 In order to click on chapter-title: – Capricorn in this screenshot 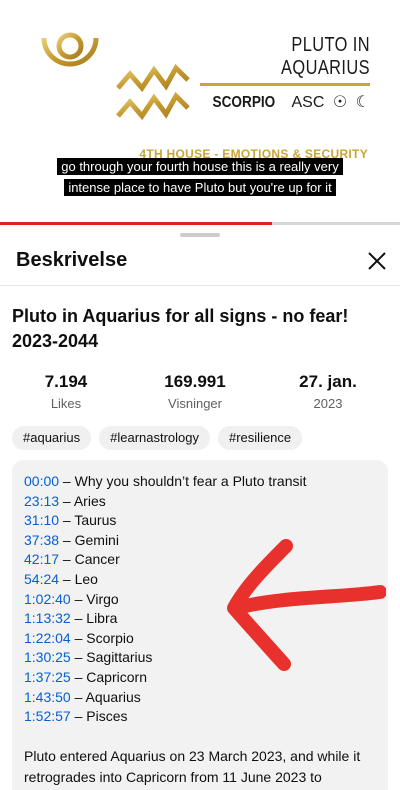, I will do `click(108, 676)`.